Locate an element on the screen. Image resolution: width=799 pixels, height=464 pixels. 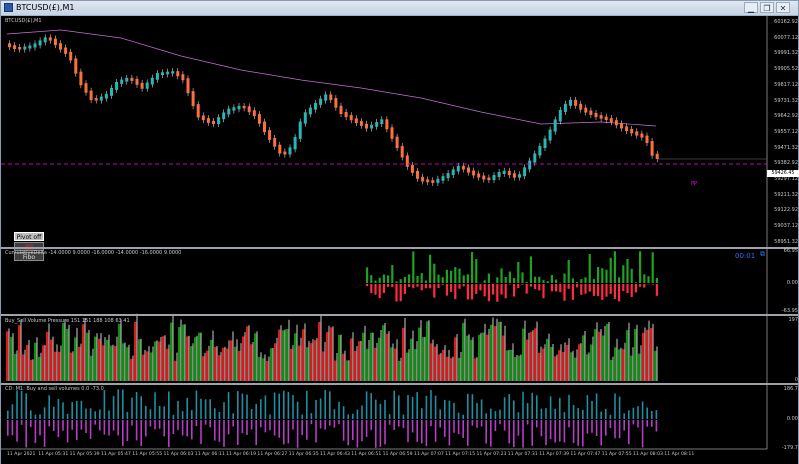
price-level-label: 59037.12 is located at coordinates (786, 226).